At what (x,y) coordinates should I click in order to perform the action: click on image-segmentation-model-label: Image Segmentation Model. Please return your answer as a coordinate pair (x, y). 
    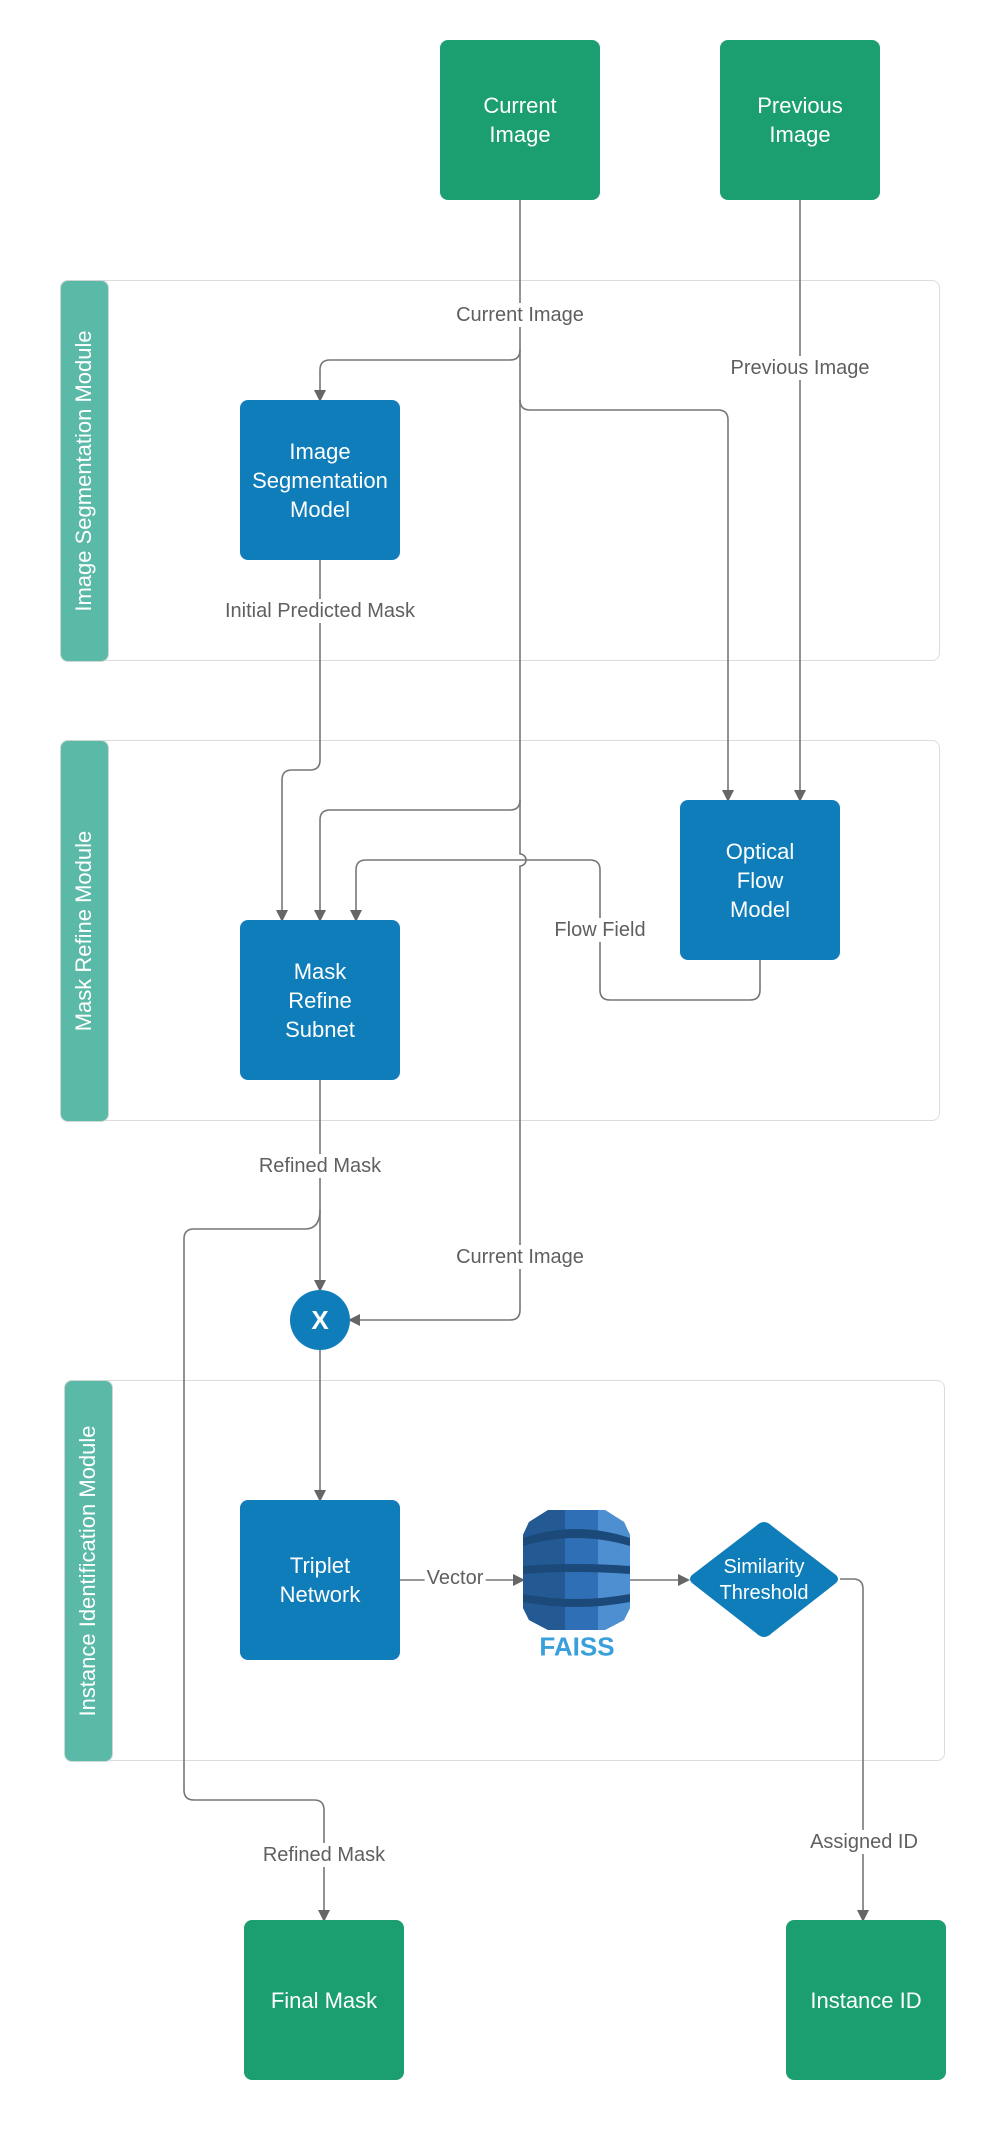
    Looking at the image, I should click on (320, 480).